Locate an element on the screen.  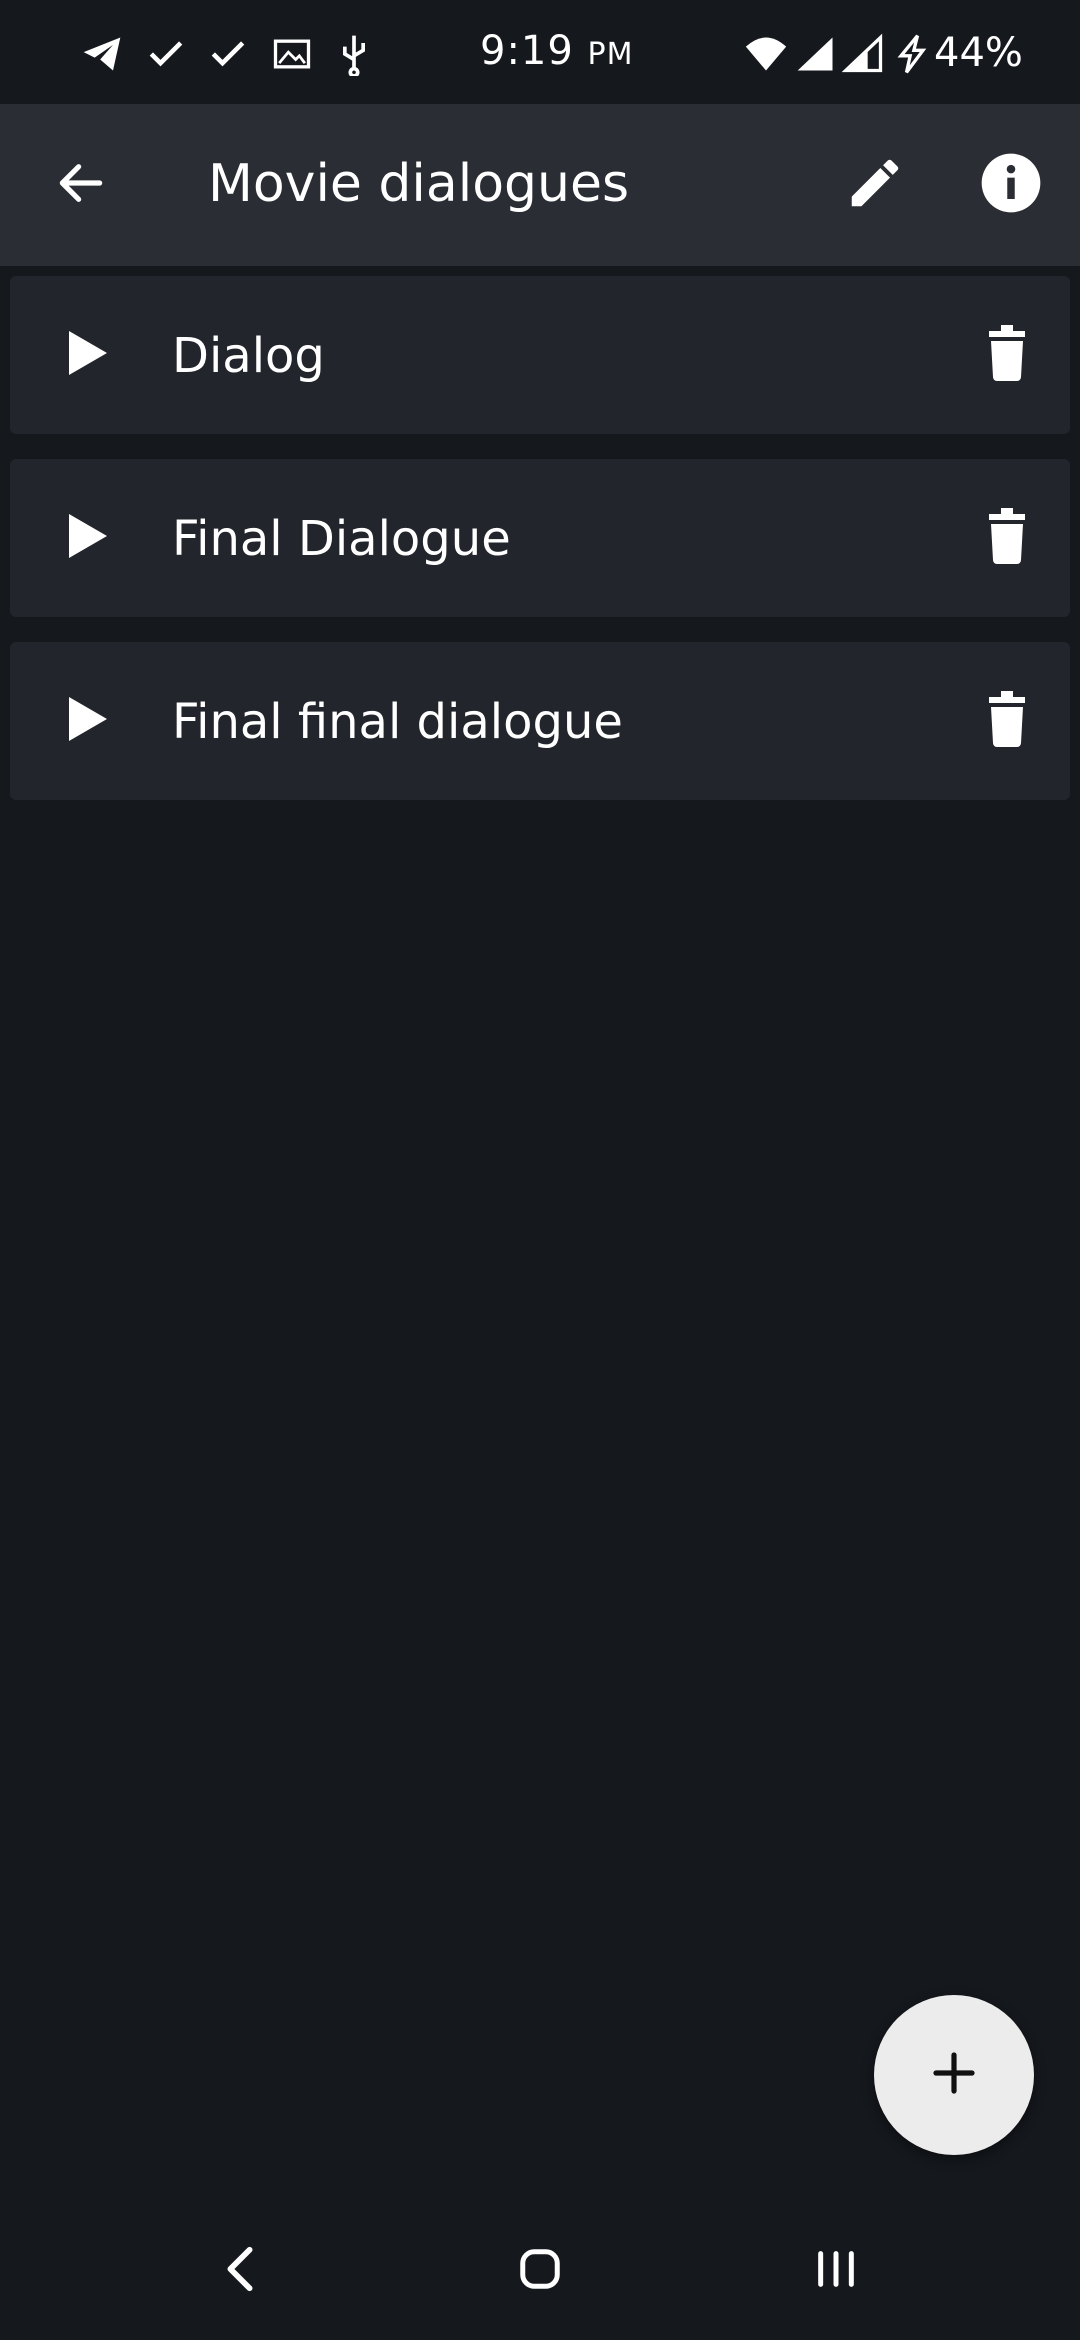
recents-icon is located at coordinates (836, 2271).